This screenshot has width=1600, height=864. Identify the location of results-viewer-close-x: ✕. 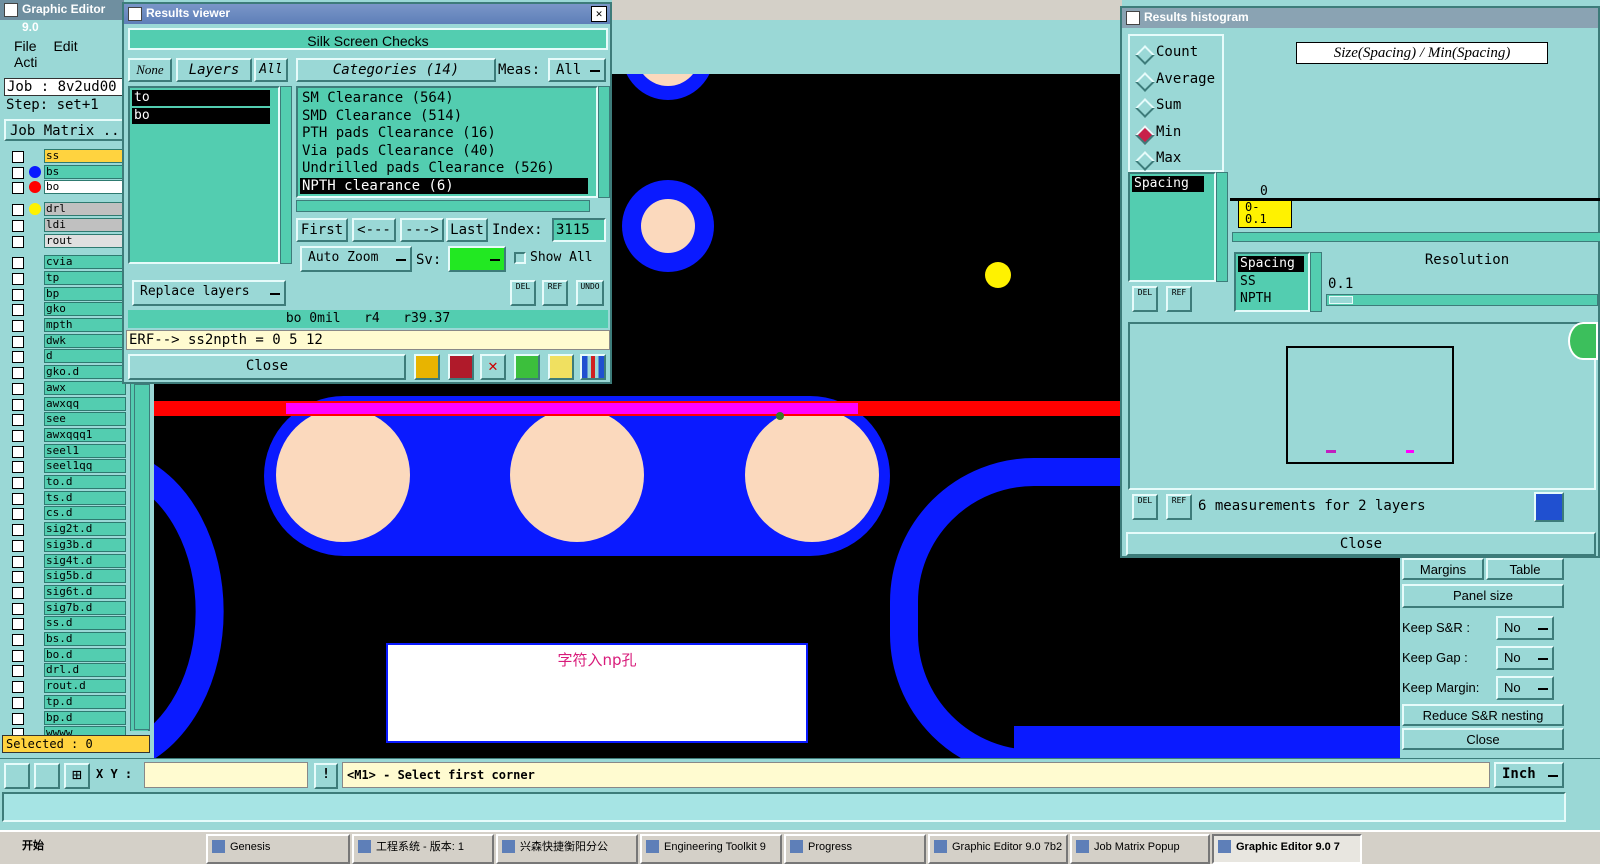
(599, 14).